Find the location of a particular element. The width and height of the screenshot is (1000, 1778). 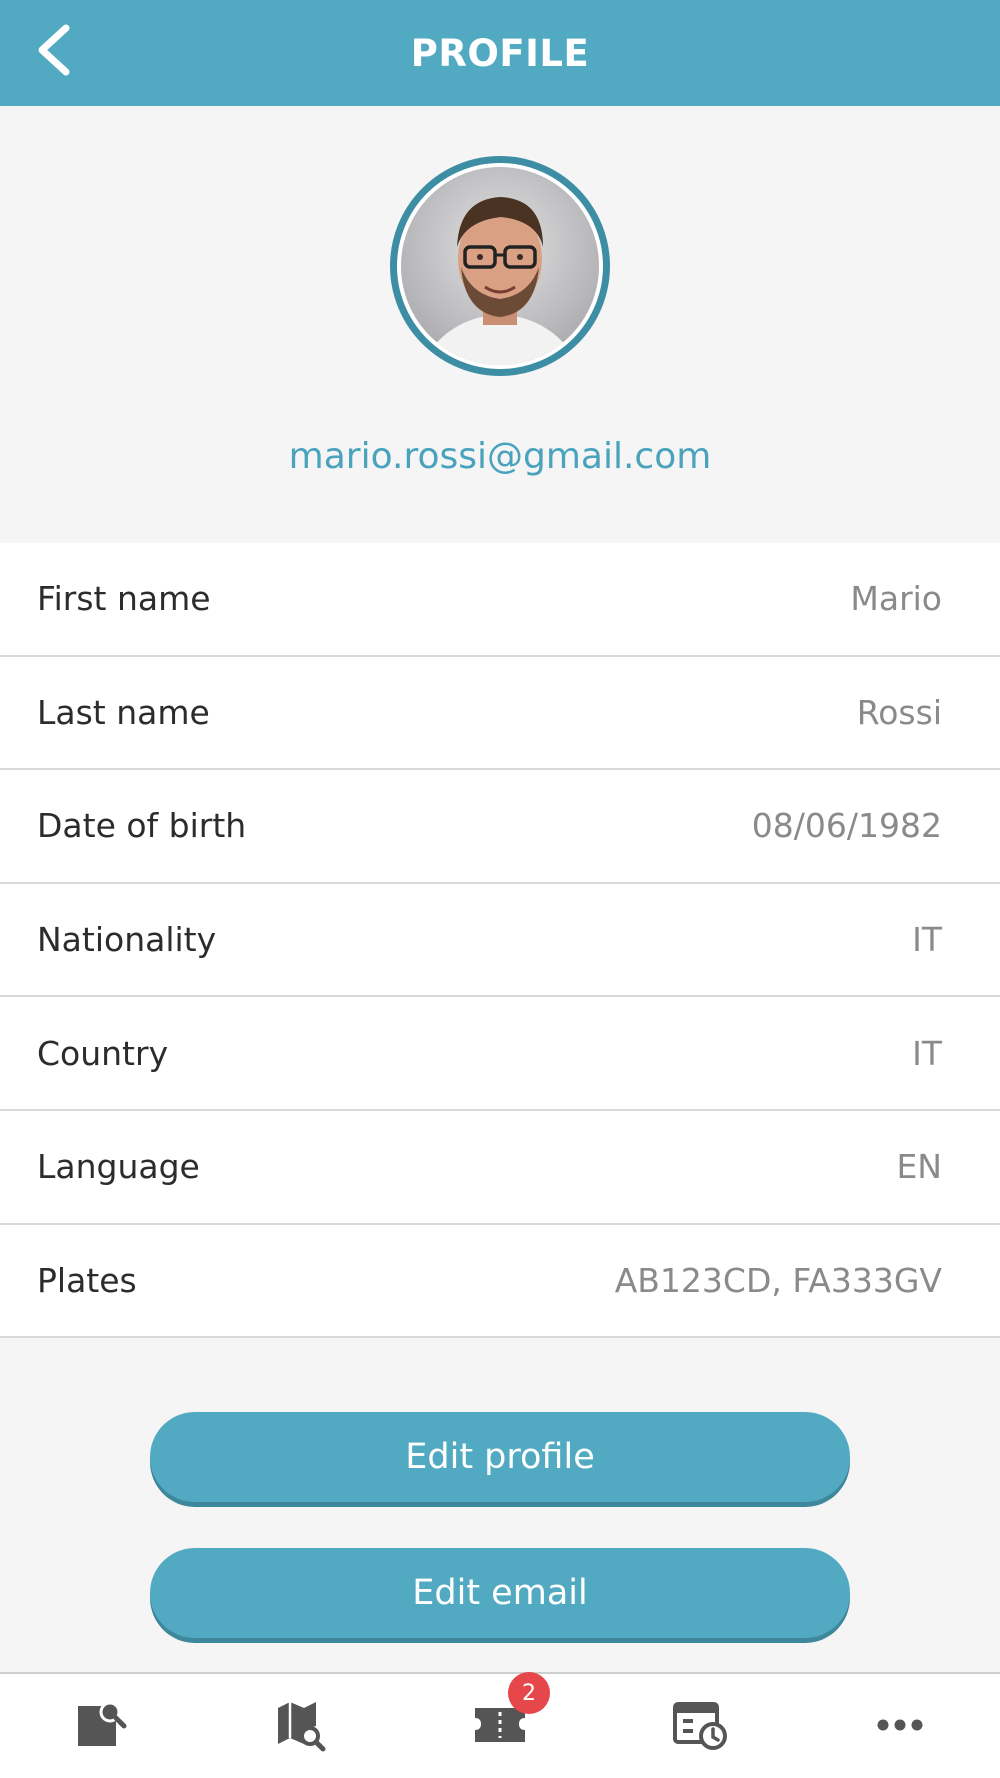

nav-item-more is located at coordinates (900, 1726).